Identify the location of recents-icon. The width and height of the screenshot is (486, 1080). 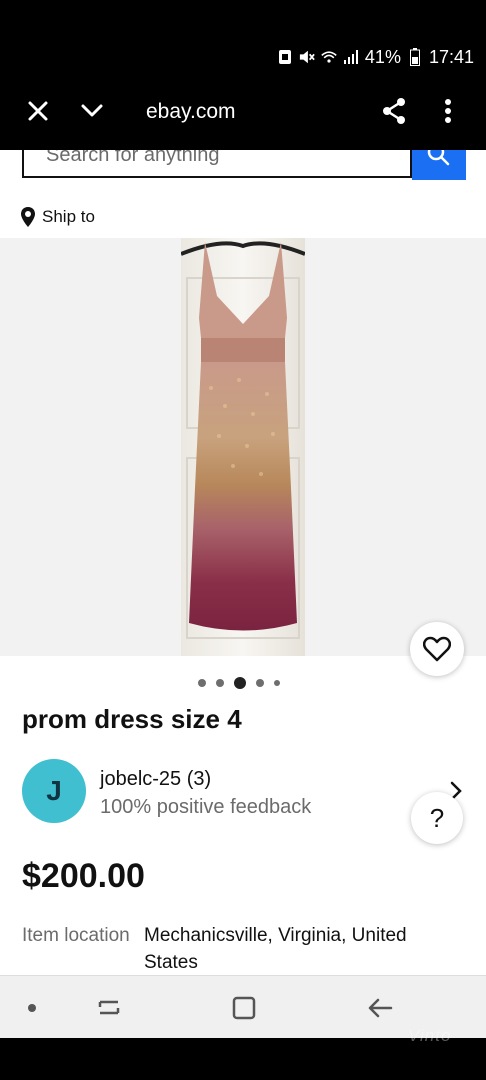
(109, 1007).